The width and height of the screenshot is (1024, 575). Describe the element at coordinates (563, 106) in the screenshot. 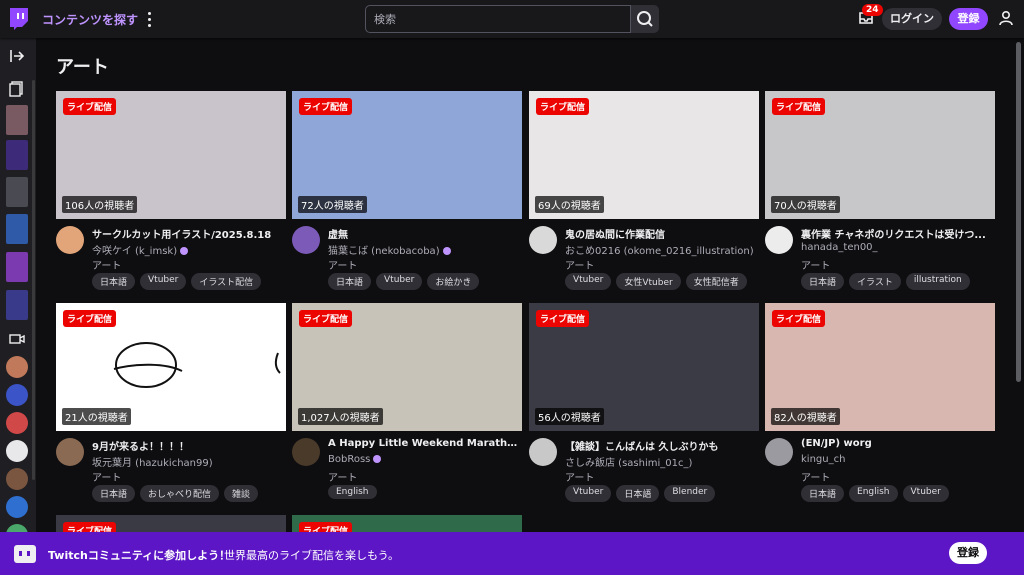

I see `live-badge: ライブ配信` at that location.